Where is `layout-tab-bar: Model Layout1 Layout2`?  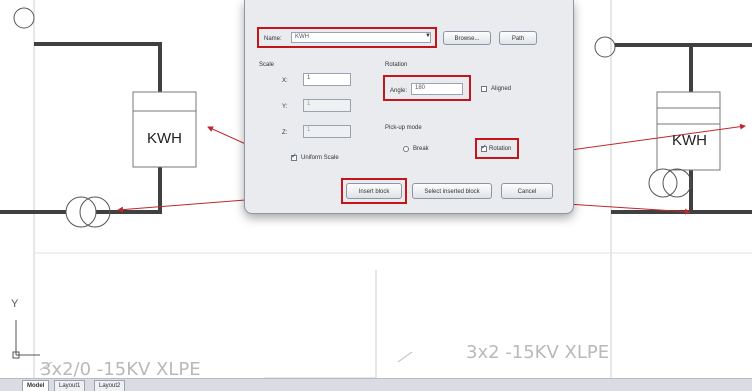
layout-tab-bar: Model Layout1 Layout2 is located at coordinates (376, 384).